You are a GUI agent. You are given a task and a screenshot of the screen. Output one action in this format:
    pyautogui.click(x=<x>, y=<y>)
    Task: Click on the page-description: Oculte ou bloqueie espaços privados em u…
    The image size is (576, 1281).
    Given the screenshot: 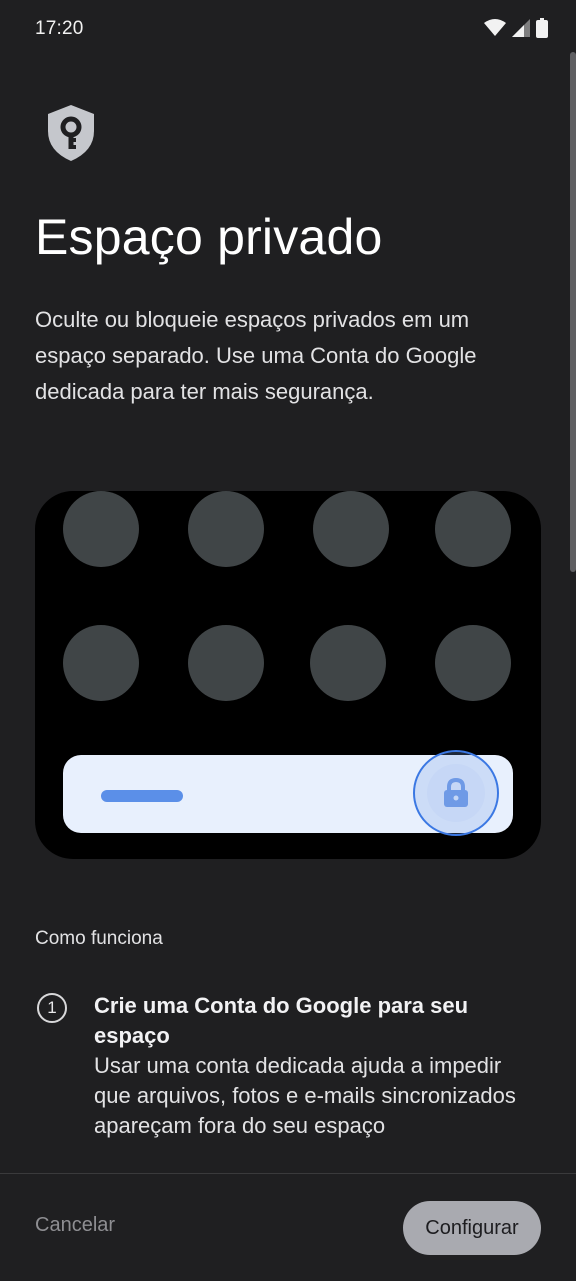 What is the action you would take?
    pyautogui.click(x=256, y=355)
    